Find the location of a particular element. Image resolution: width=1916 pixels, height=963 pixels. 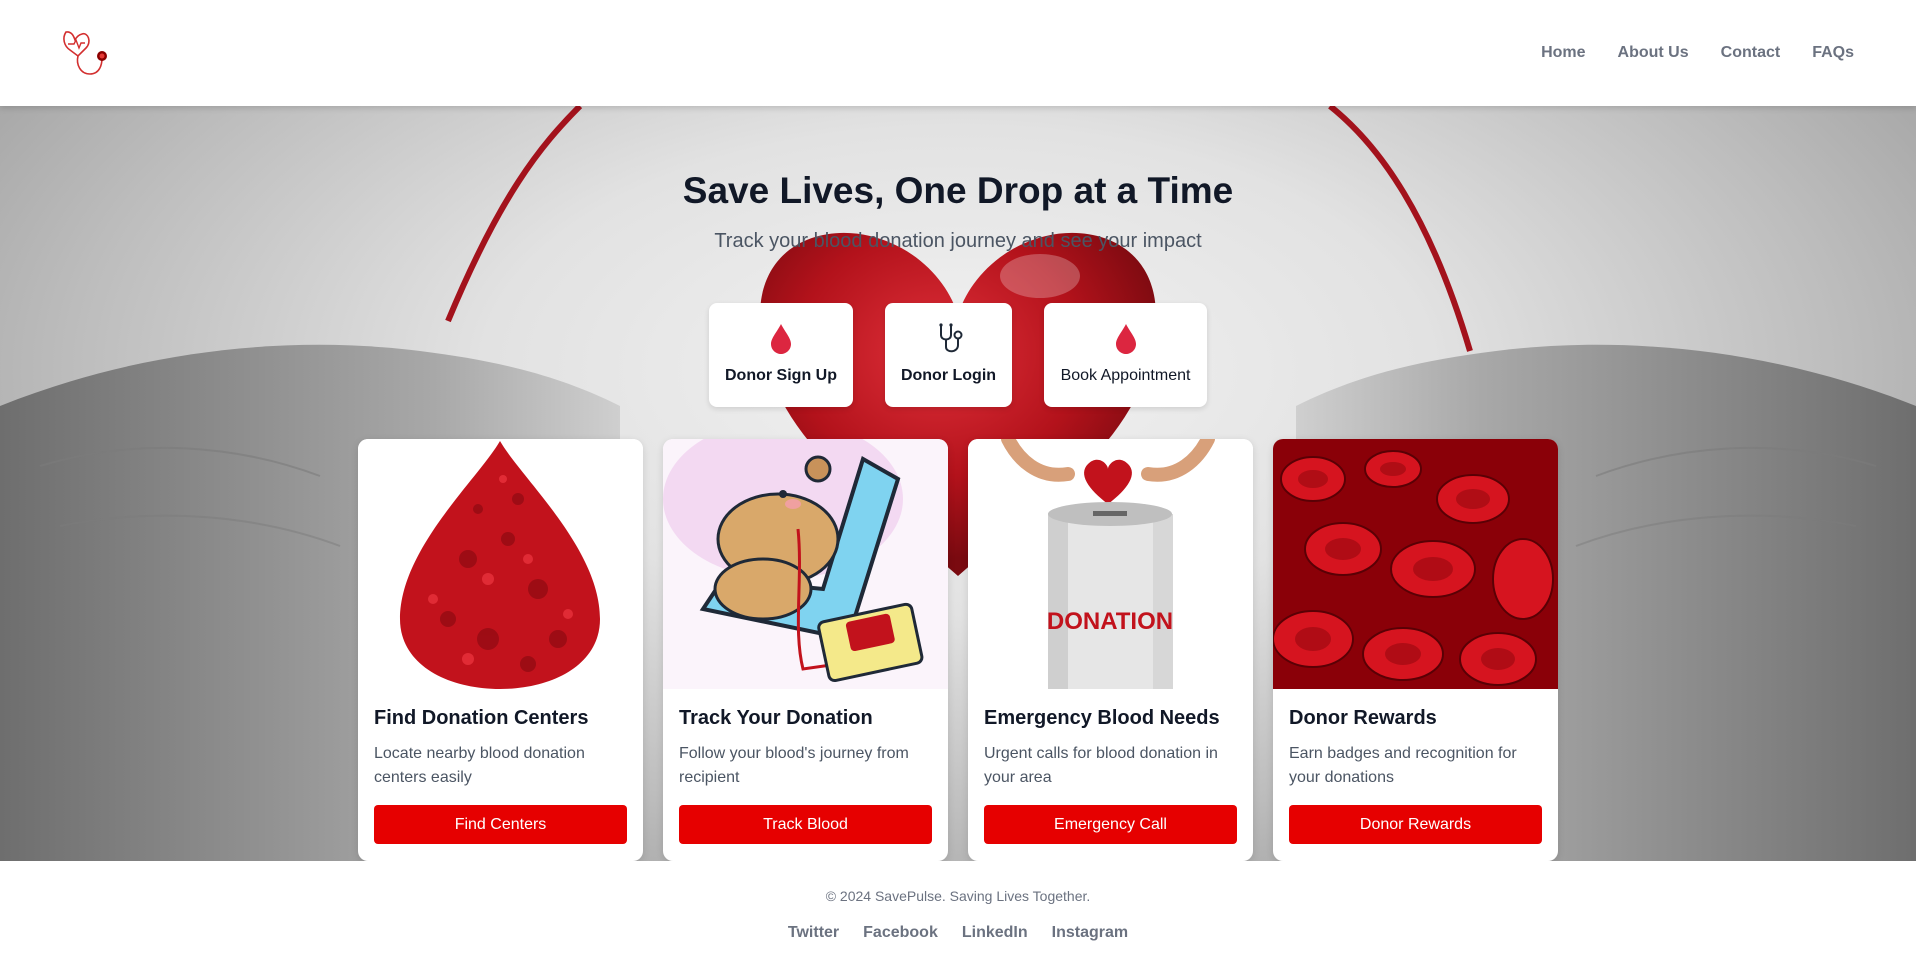

nav-home: Home is located at coordinates (1563, 53).